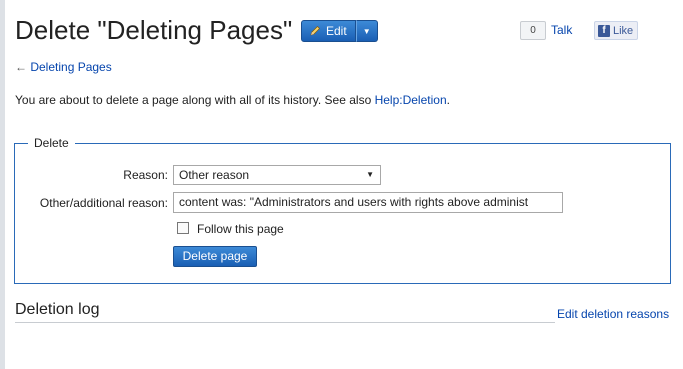 The image size is (683, 369). Describe the element at coordinates (21, 67) in the screenshot. I see `back-arrow-icon: ←` at that location.